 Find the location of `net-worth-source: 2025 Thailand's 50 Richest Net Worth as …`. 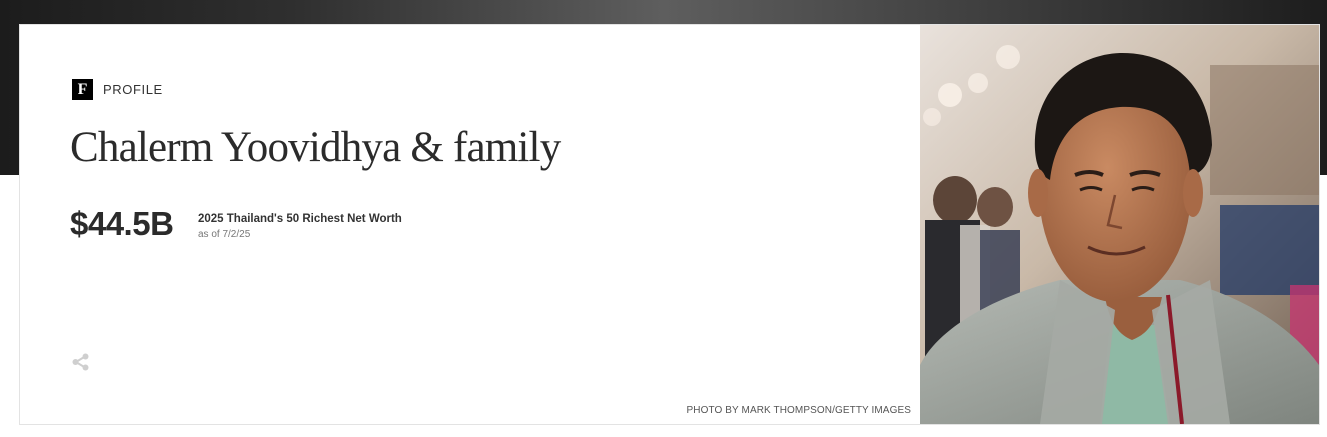

net-worth-source: 2025 Thailand's 50 Richest Net Worth as … is located at coordinates (300, 226).